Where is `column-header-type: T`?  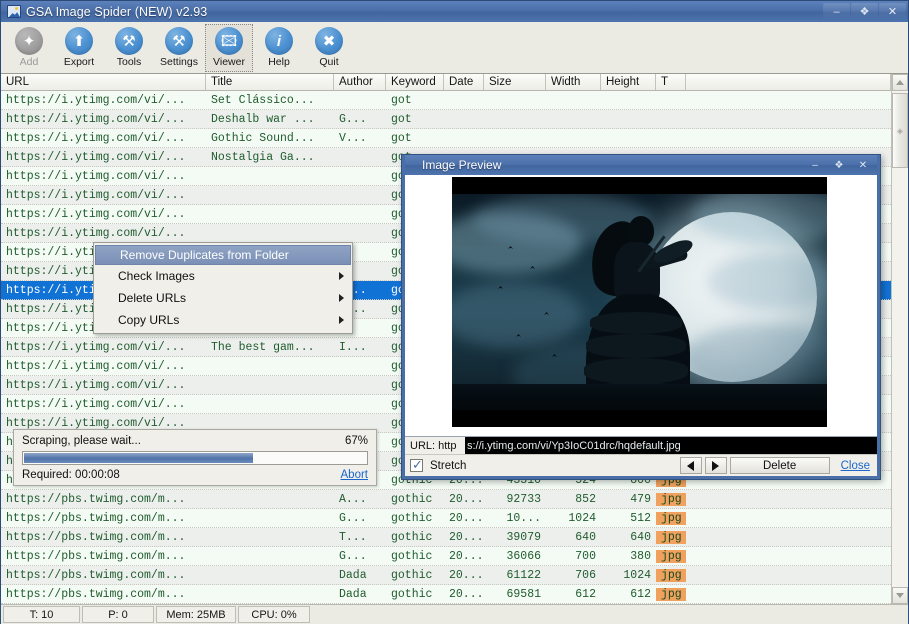
column-header-type: T is located at coordinates (671, 82).